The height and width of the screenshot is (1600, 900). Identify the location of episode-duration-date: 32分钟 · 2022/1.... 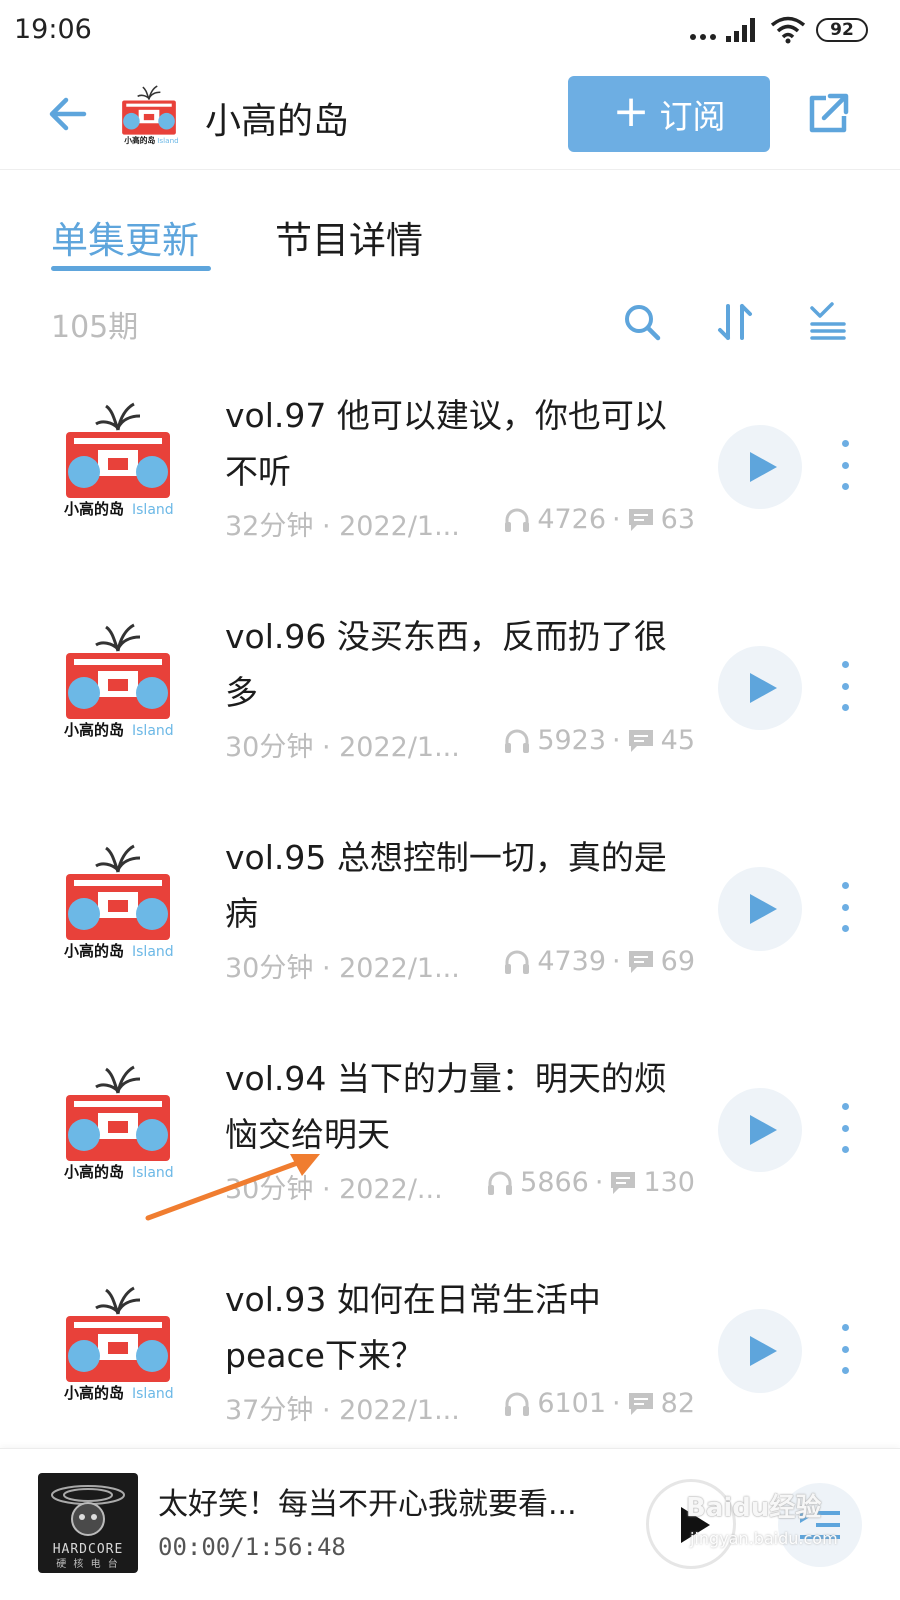
(342, 526).